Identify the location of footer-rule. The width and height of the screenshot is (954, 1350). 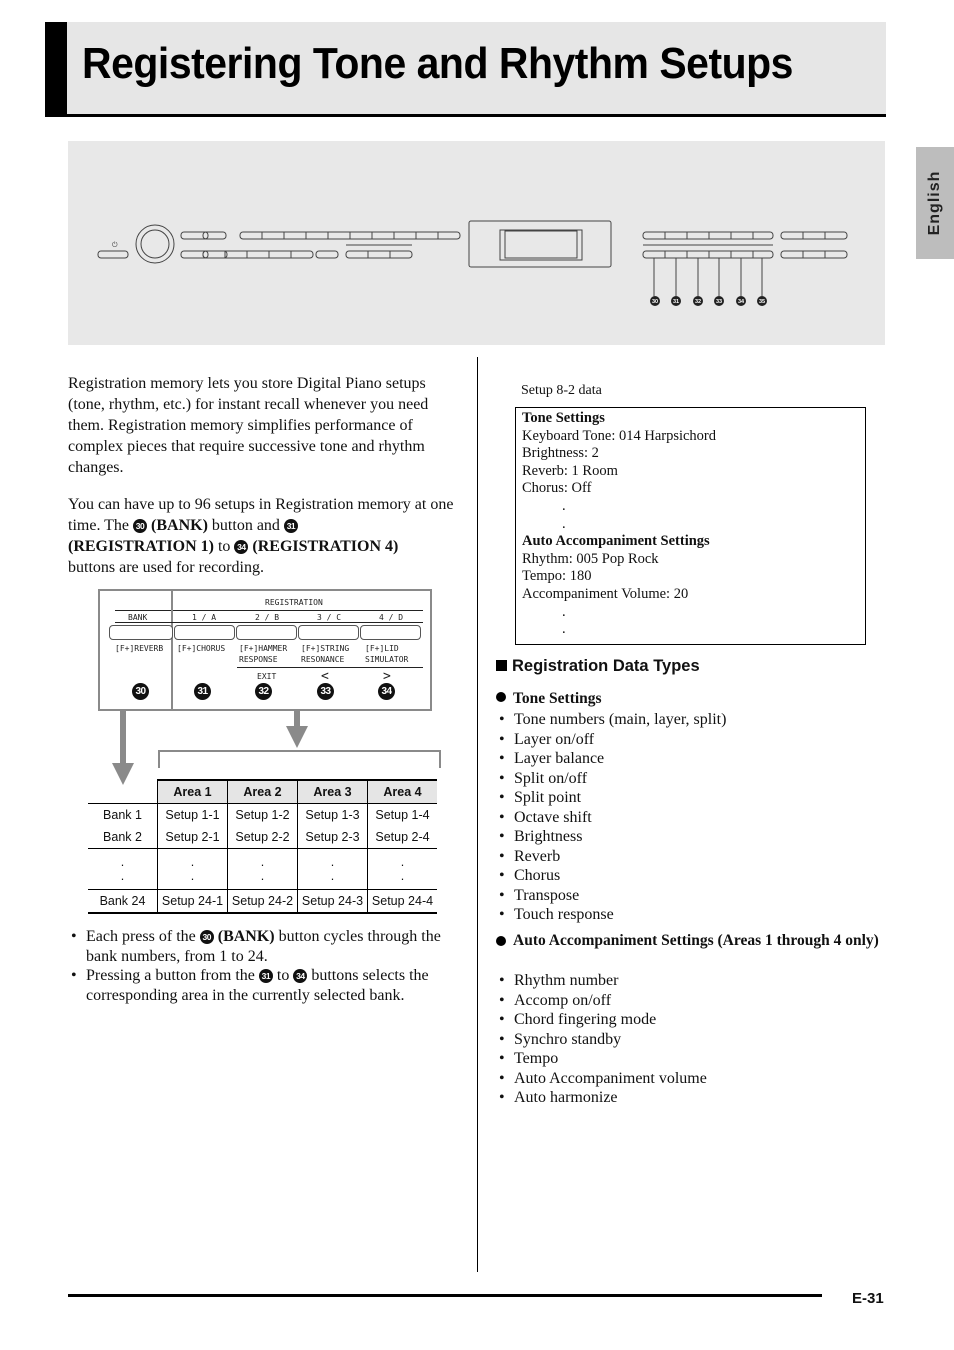
(445, 1295).